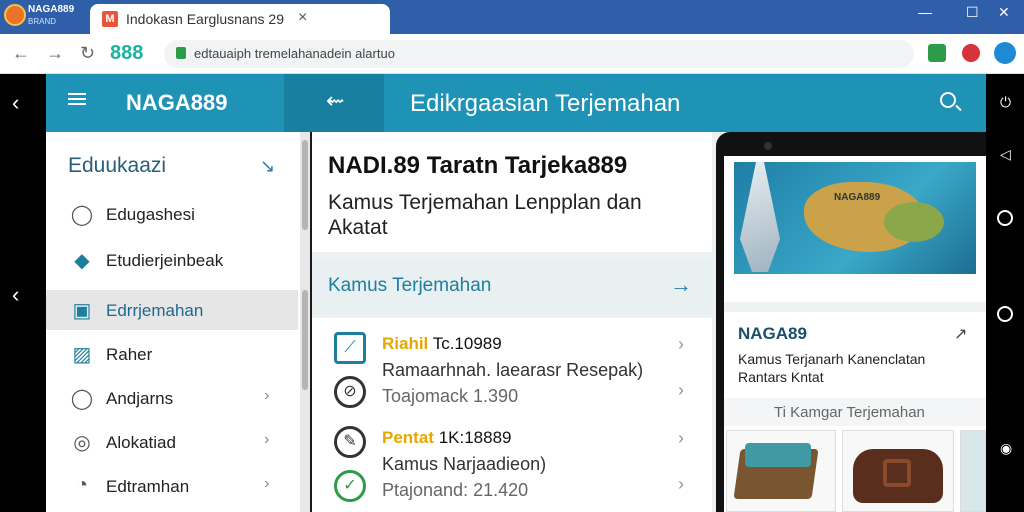 Image resolution: width=1024 pixels, height=512 pixels. What do you see at coordinates (442, 344) in the screenshot?
I see `list-item-title: Riahil Tc.10989` at bounding box center [442, 344].